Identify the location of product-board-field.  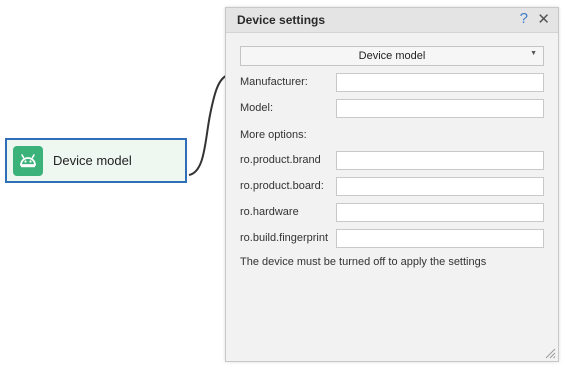
(440, 186).